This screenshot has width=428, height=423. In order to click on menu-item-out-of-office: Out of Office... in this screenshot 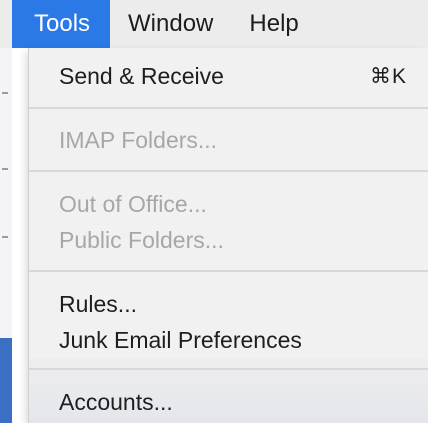, I will do `click(228, 204)`.